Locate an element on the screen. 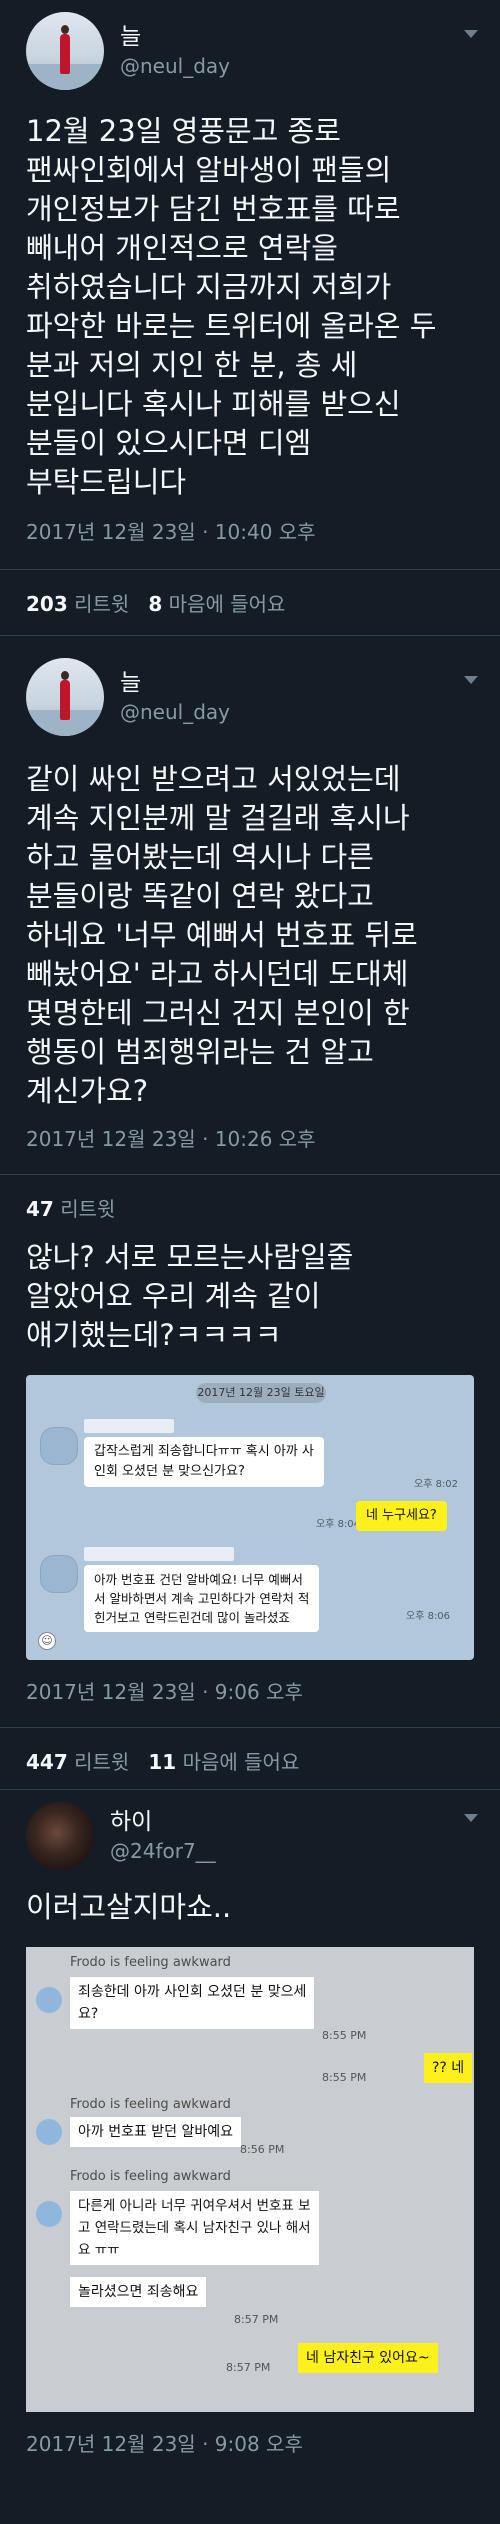 This screenshot has height=2524, width=500. chat-reply: ?? 네 is located at coordinates (448, 2068).